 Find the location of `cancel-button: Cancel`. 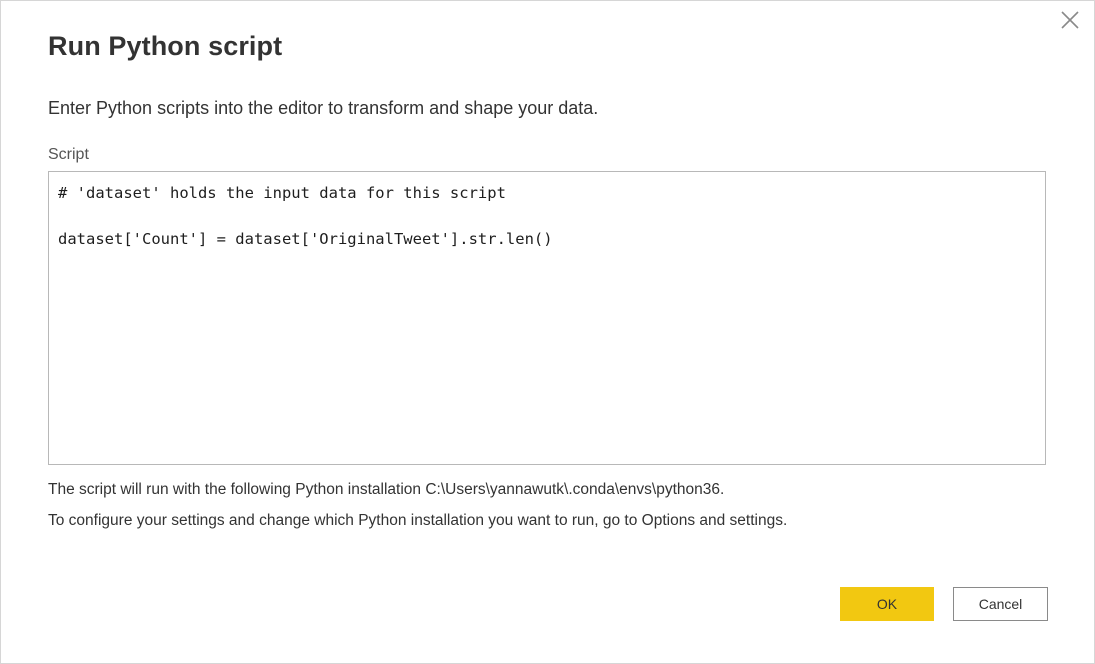

cancel-button: Cancel is located at coordinates (1000, 604).